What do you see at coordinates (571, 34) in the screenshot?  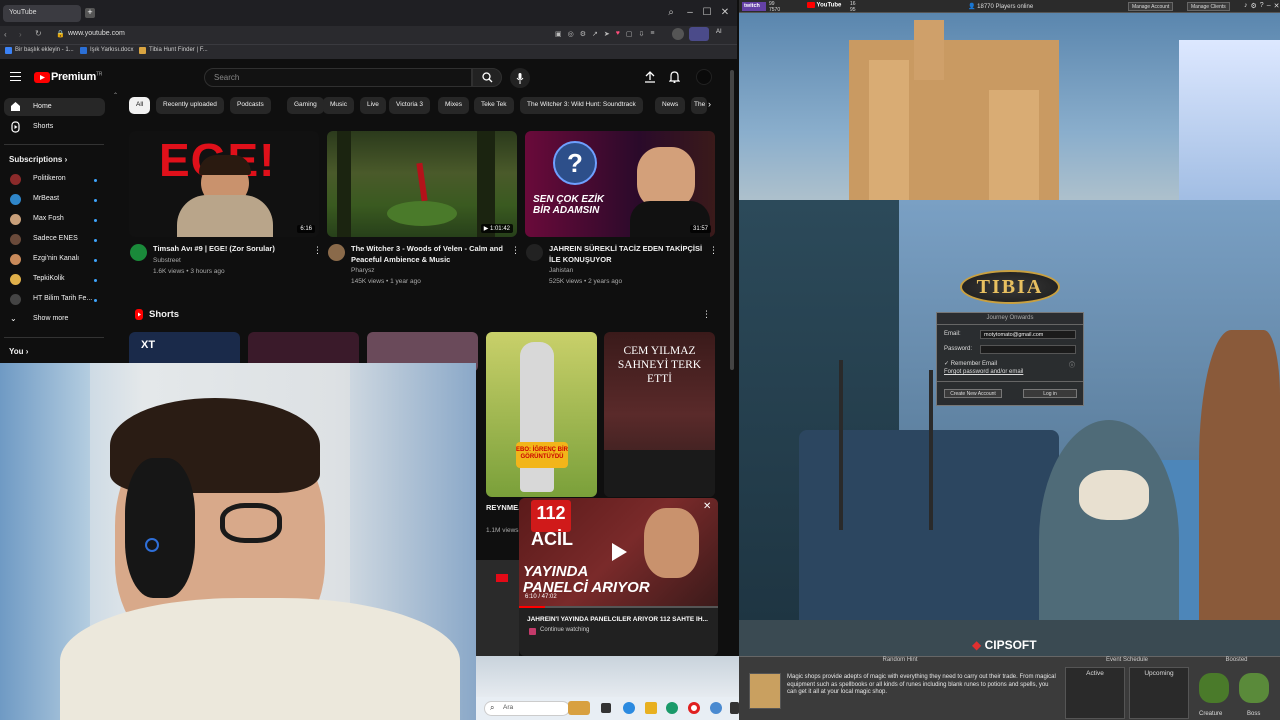 I see `camera-icon: ◎` at bounding box center [571, 34].